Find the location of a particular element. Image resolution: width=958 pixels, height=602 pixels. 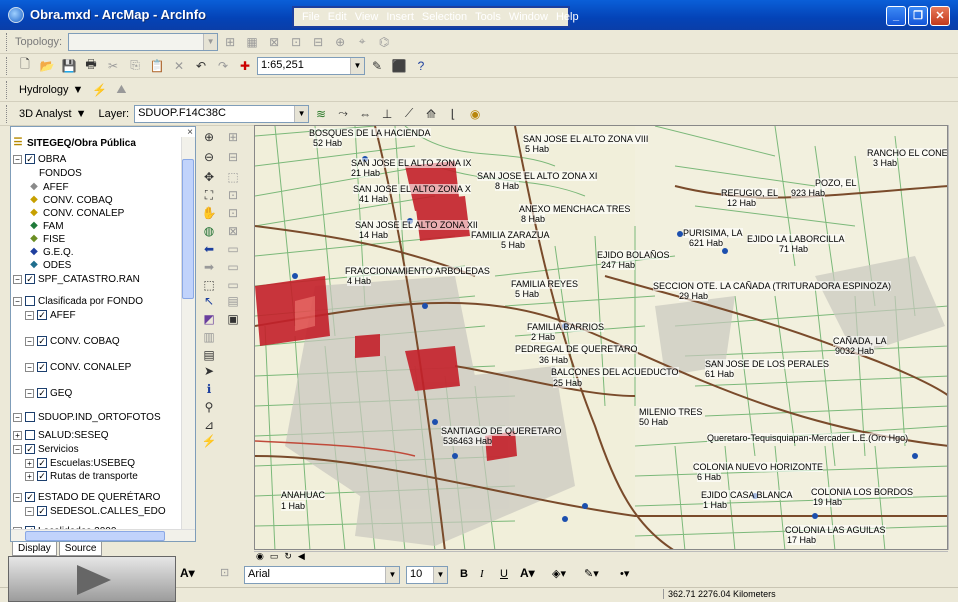

italic-button: I is located at coordinates (482, 574).